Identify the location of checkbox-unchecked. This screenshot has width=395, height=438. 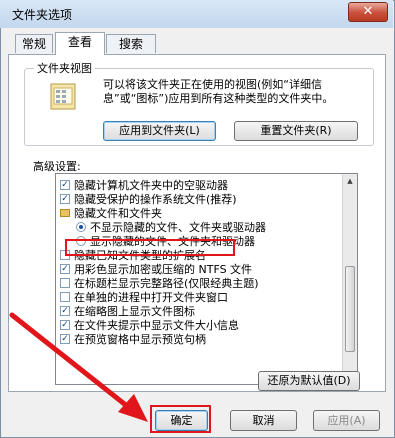
(65, 283).